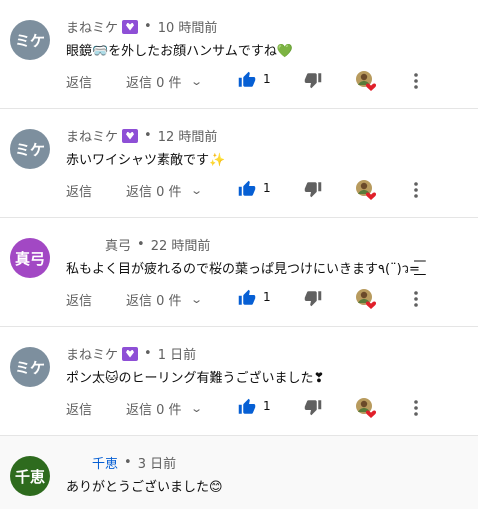  I want to click on comment-header: 千恵 • 3 日前, so click(134, 462).